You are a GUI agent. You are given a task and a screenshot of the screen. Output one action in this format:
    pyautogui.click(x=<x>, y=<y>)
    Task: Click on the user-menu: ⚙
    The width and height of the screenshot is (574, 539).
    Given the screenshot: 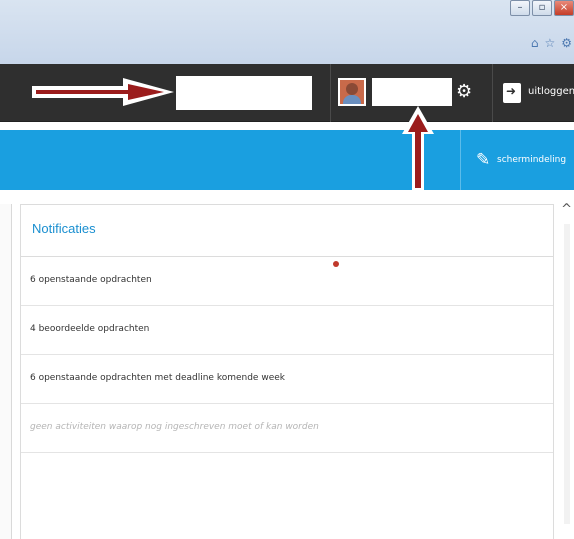 What is the action you would take?
    pyautogui.click(x=405, y=92)
    